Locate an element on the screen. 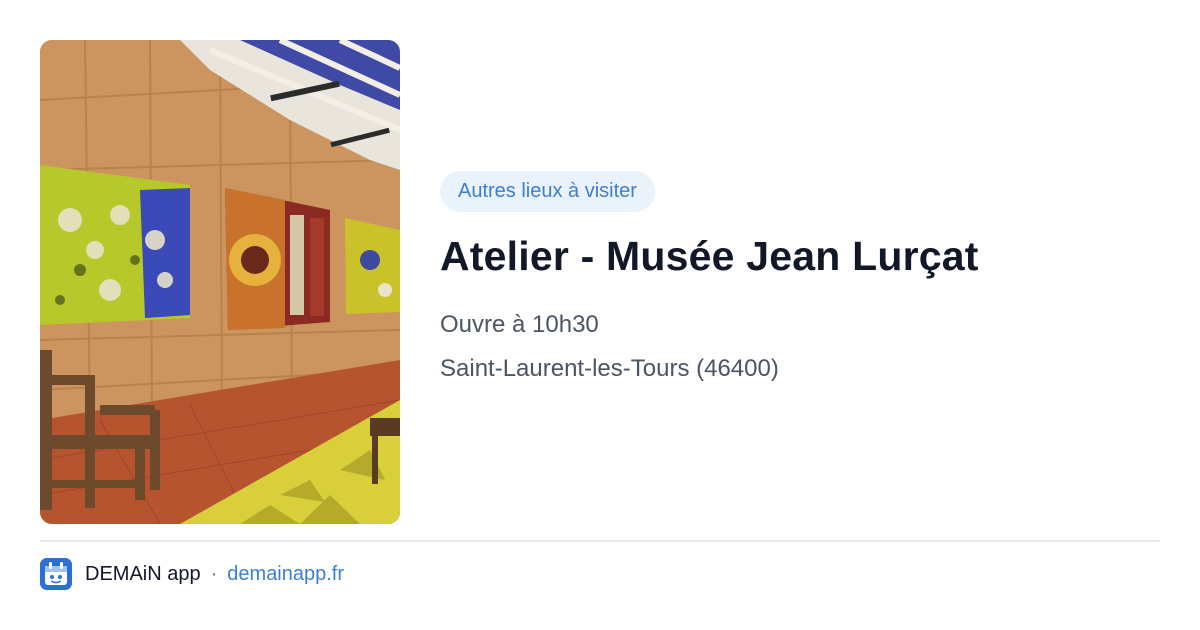 The width and height of the screenshot is (1200, 630). footer: DEMAiN app · demainapp.fr is located at coordinates (192, 574).